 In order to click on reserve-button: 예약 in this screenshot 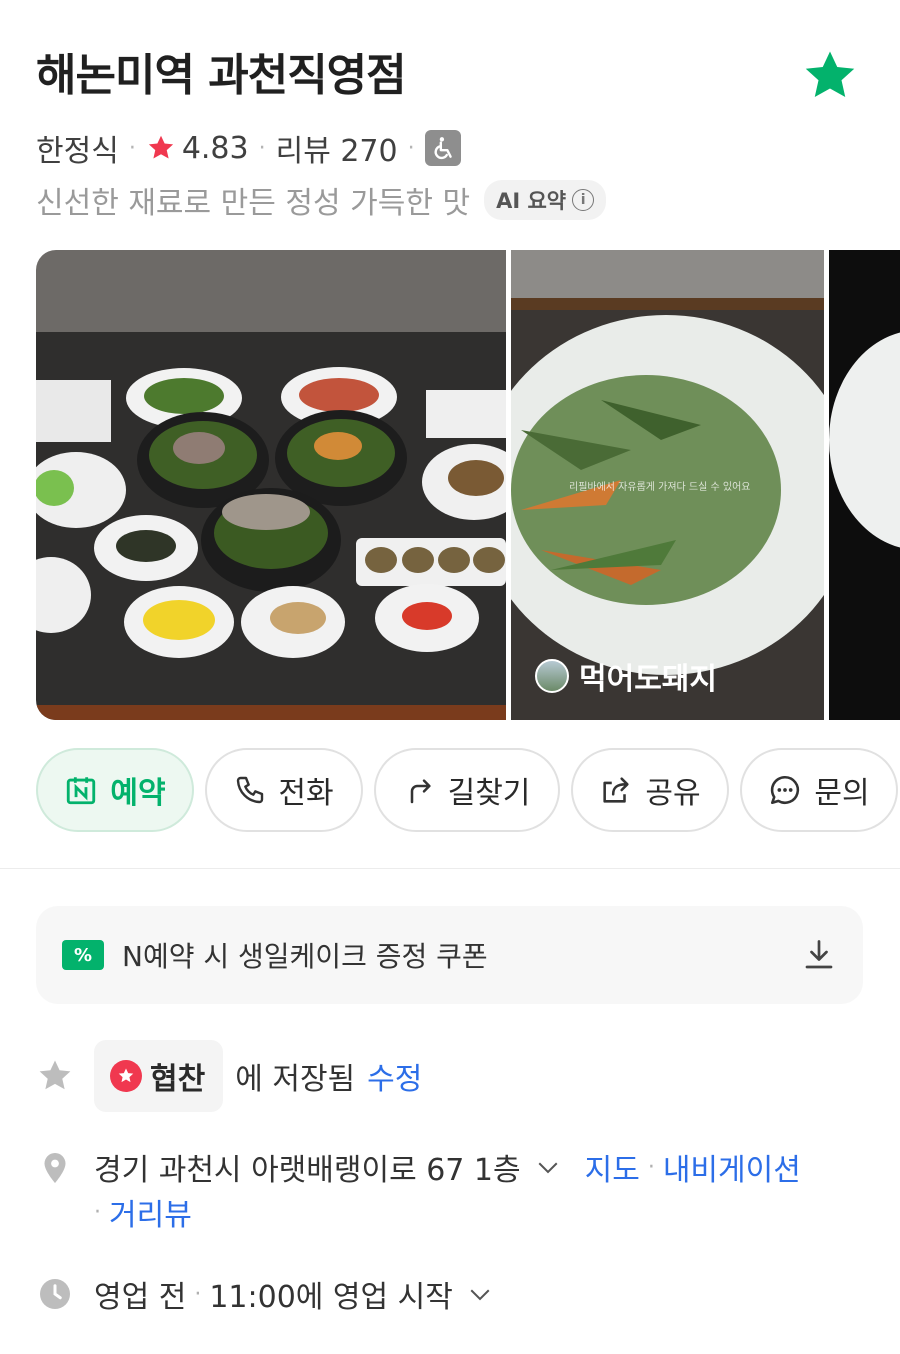, I will do `click(115, 790)`.